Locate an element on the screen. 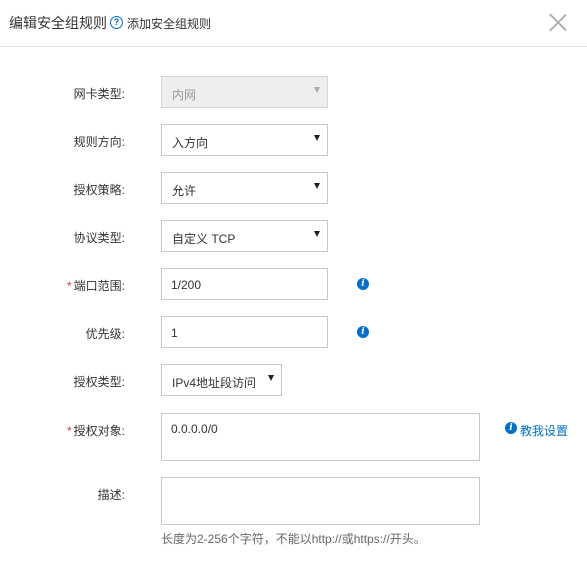 Image resolution: width=587 pixels, height=584 pixels. auth-object-value: 0.0.0.0/0 is located at coordinates (194, 429).